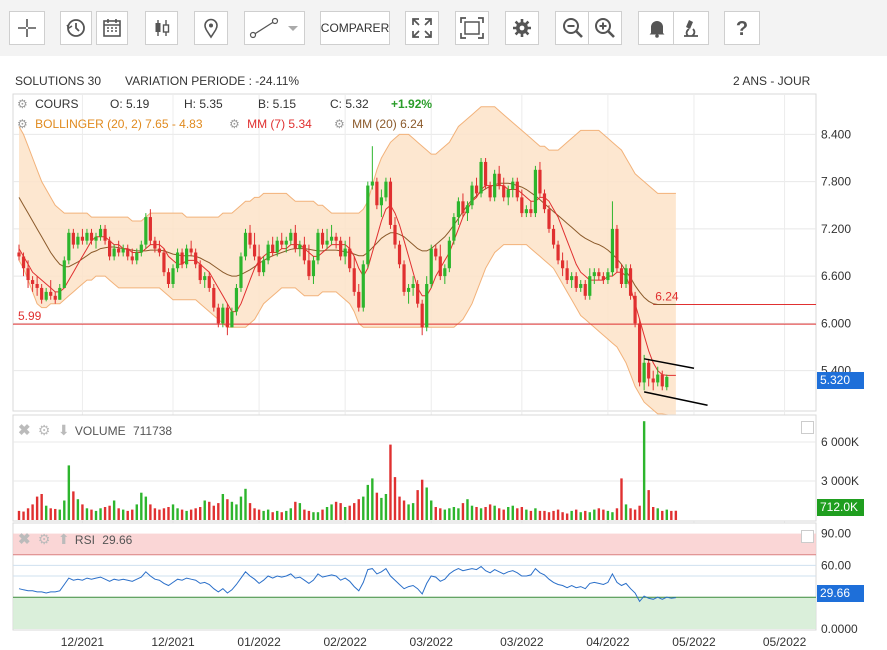 This screenshot has width=887, height=650. Describe the element at coordinates (161, 28) in the screenshot. I see `chart-type-button` at that location.